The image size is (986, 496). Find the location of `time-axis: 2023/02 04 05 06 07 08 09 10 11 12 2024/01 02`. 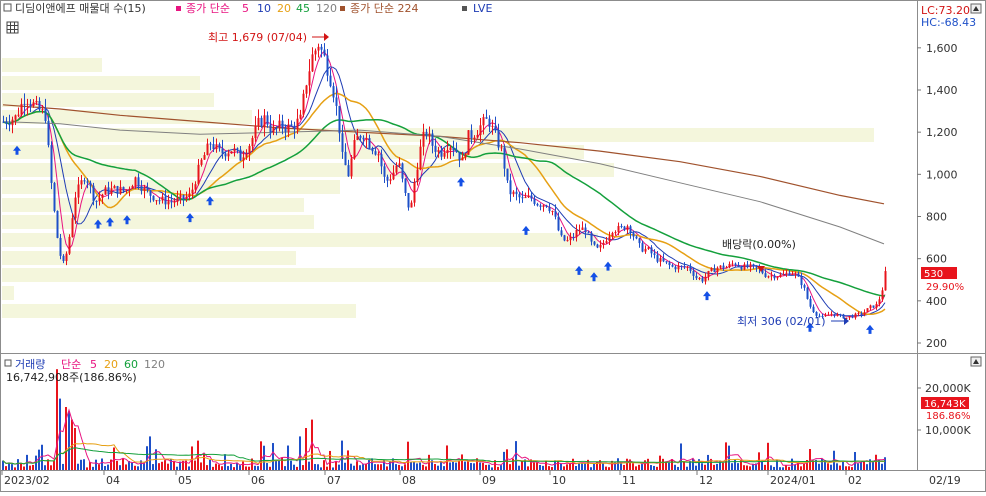

time-axis: 2023/02 04 05 06 07 08 09 10 11 12 2024/01 02 is located at coordinates (431, 478).